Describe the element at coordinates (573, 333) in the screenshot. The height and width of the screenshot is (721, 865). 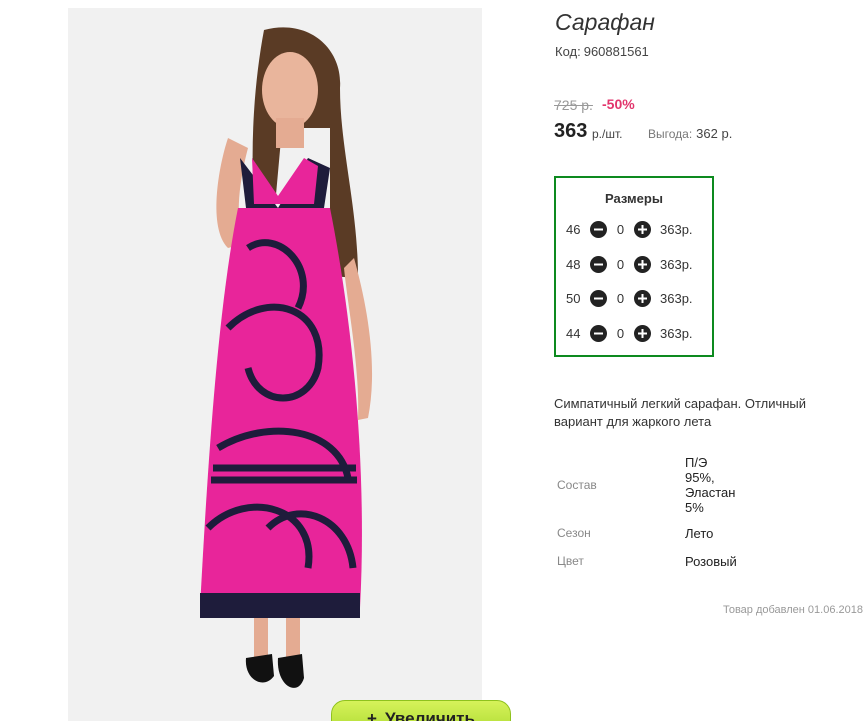
I see `size-value: 44` at that location.